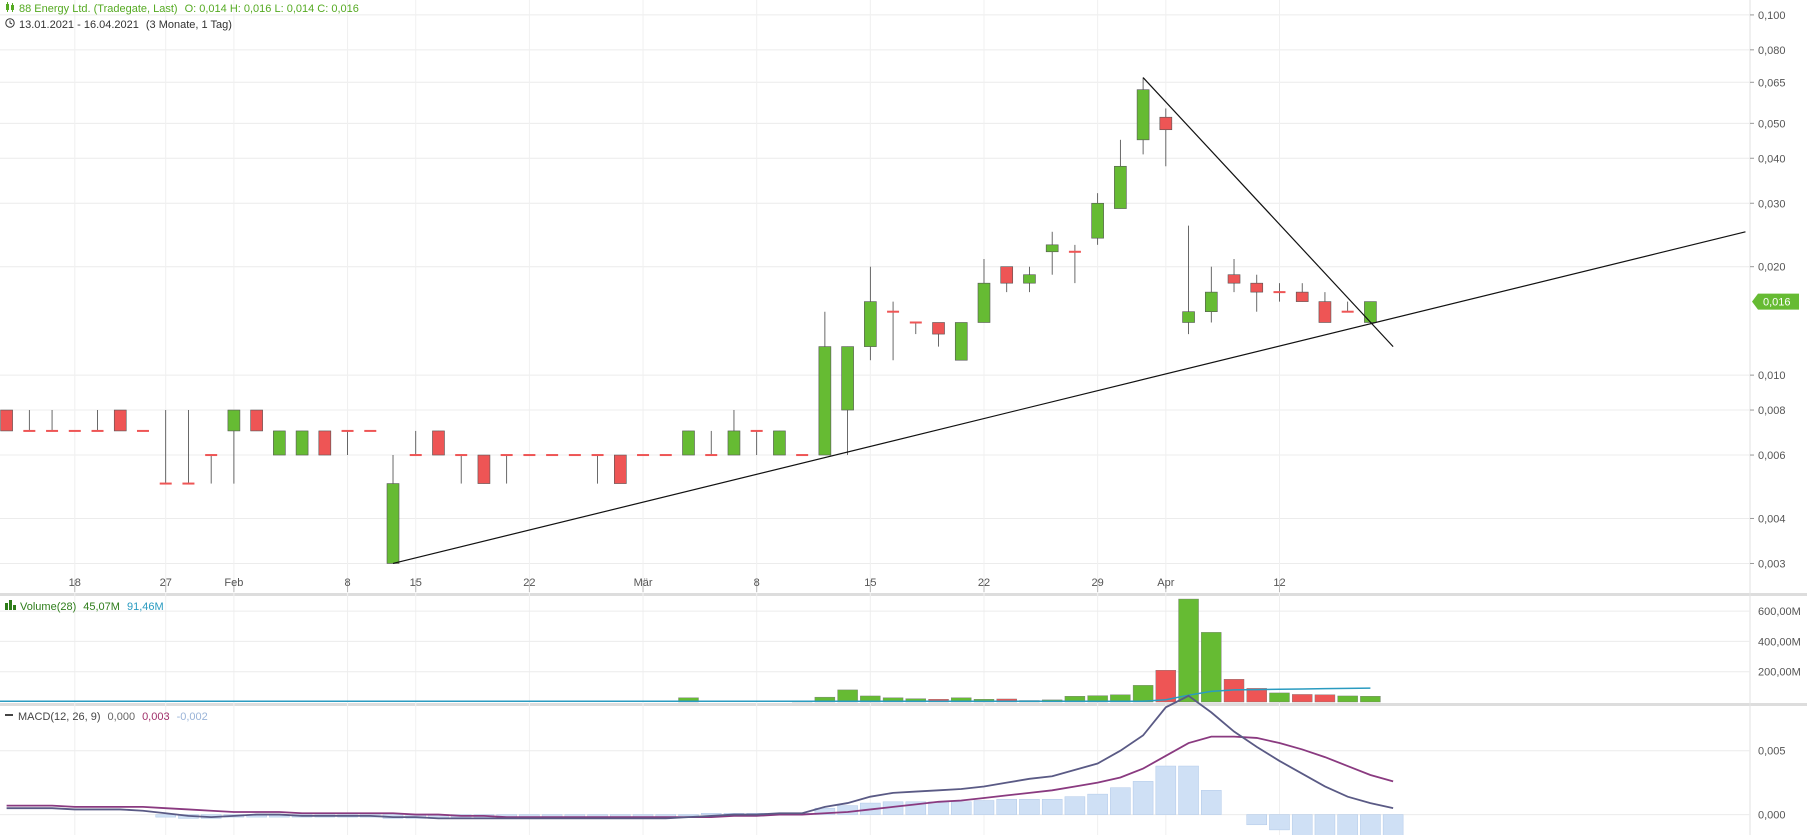 This screenshot has width=1807, height=840. Describe the element at coordinates (643, 583) in the screenshot. I see `x-tick-label: Mär` at that location.